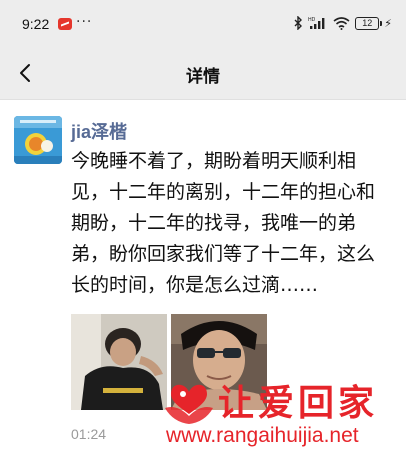 This screenshot has height=455, width=406. I want to click on battery-icon: 12, so click(368, 23).